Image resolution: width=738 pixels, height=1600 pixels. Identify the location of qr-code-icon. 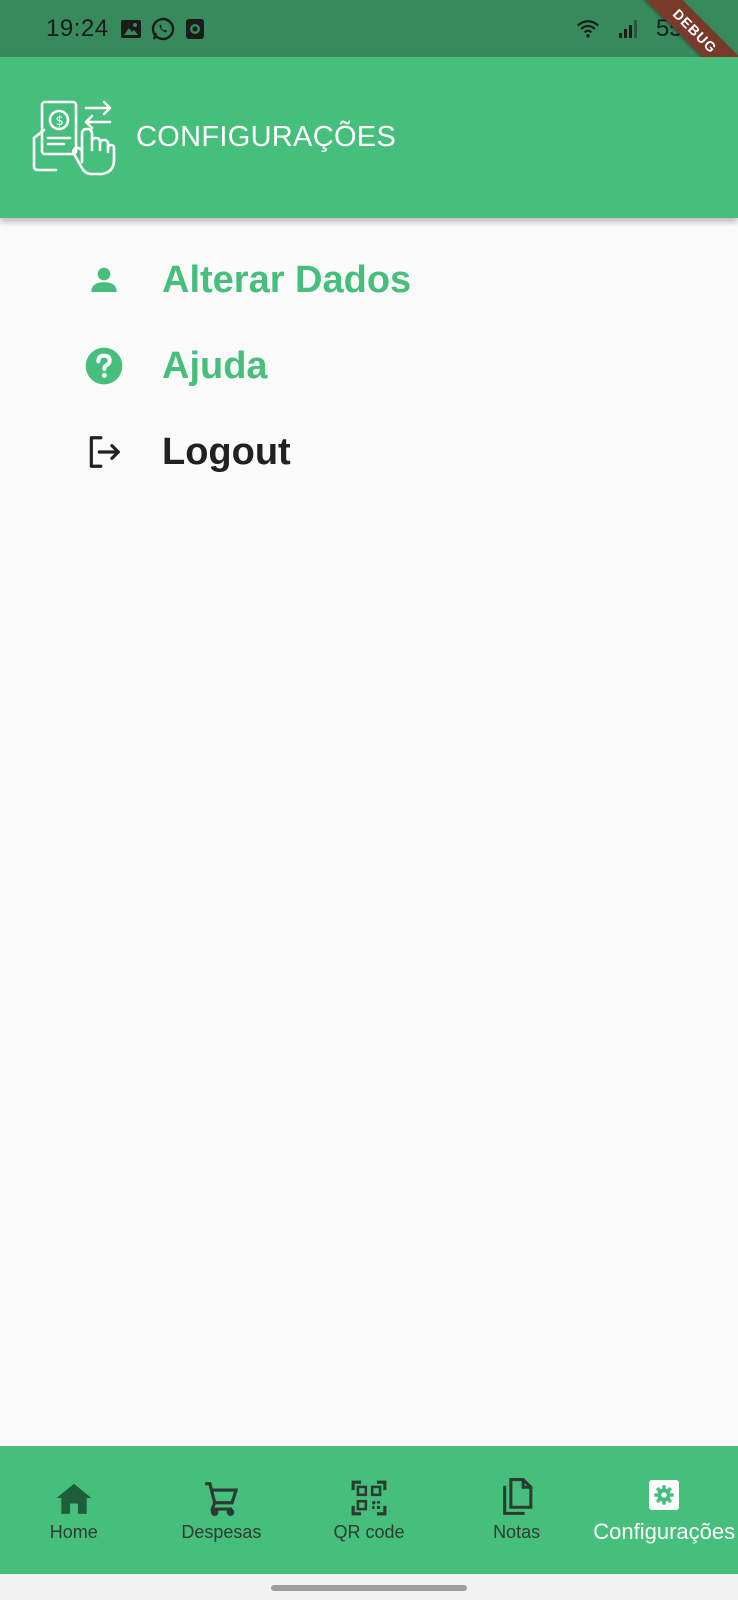
(369, 1498).